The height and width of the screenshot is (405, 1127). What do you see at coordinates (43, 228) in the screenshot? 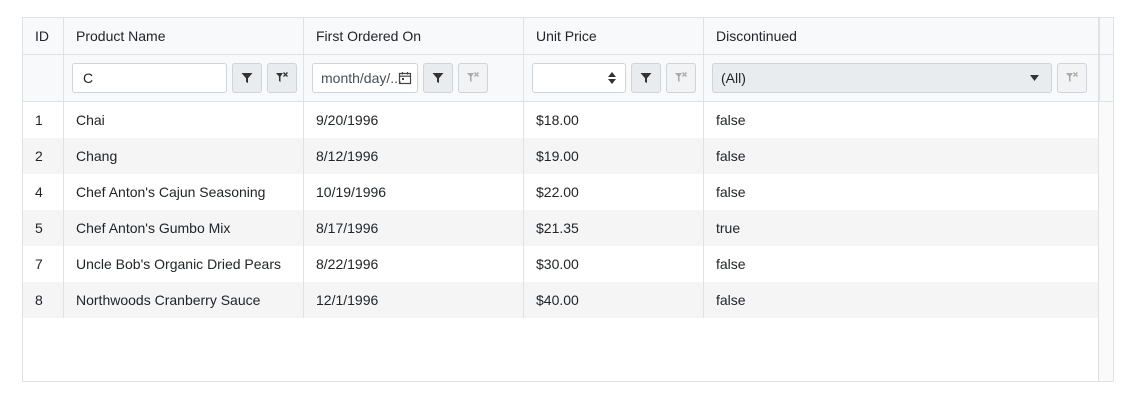
I see `cell-id: 5` at bounding box center [43, 228].